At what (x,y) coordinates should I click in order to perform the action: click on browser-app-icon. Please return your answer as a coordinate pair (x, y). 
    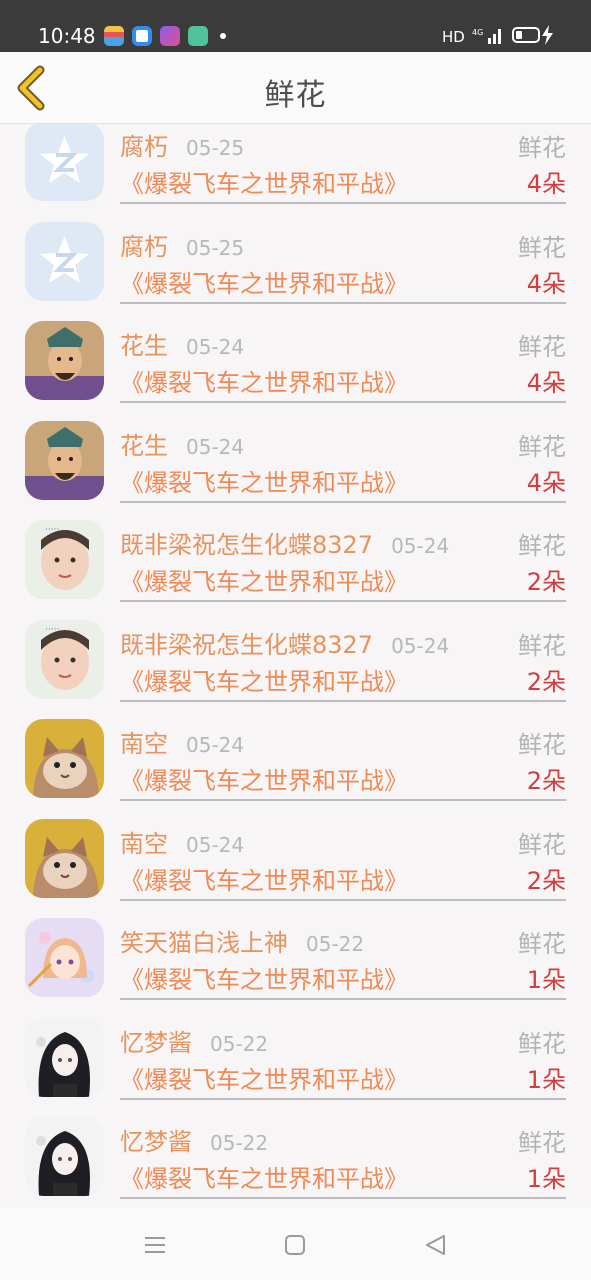
    Looking at the image, I should click on (142, 36).